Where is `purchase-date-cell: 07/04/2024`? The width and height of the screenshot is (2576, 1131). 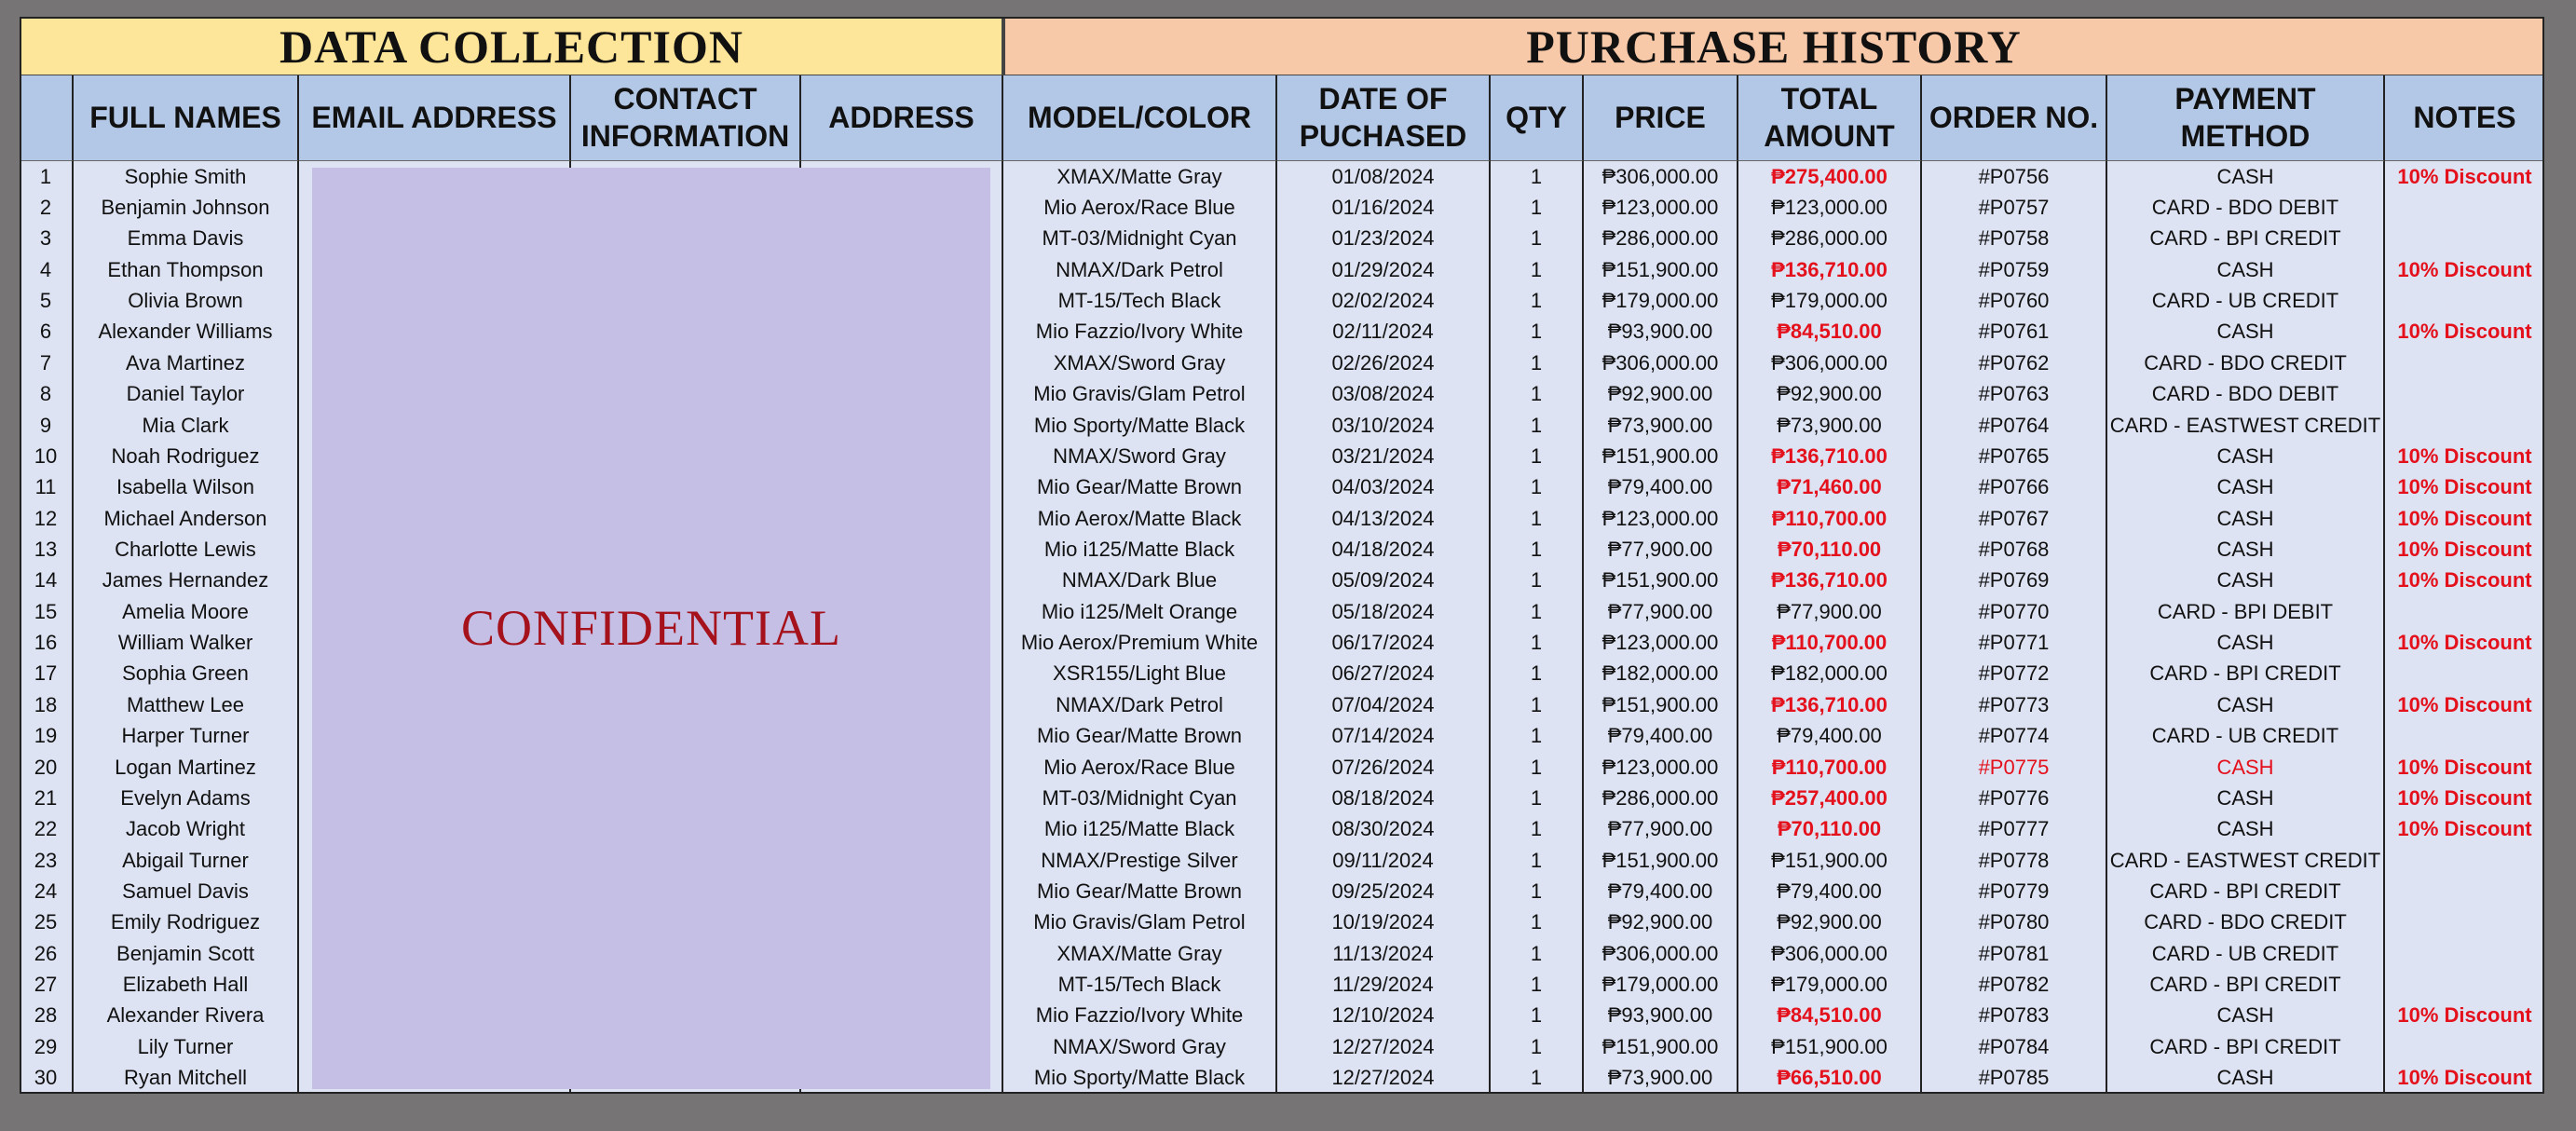 purchase-date-cell: 07/04/2024 is located at coordinates (1384, 705).